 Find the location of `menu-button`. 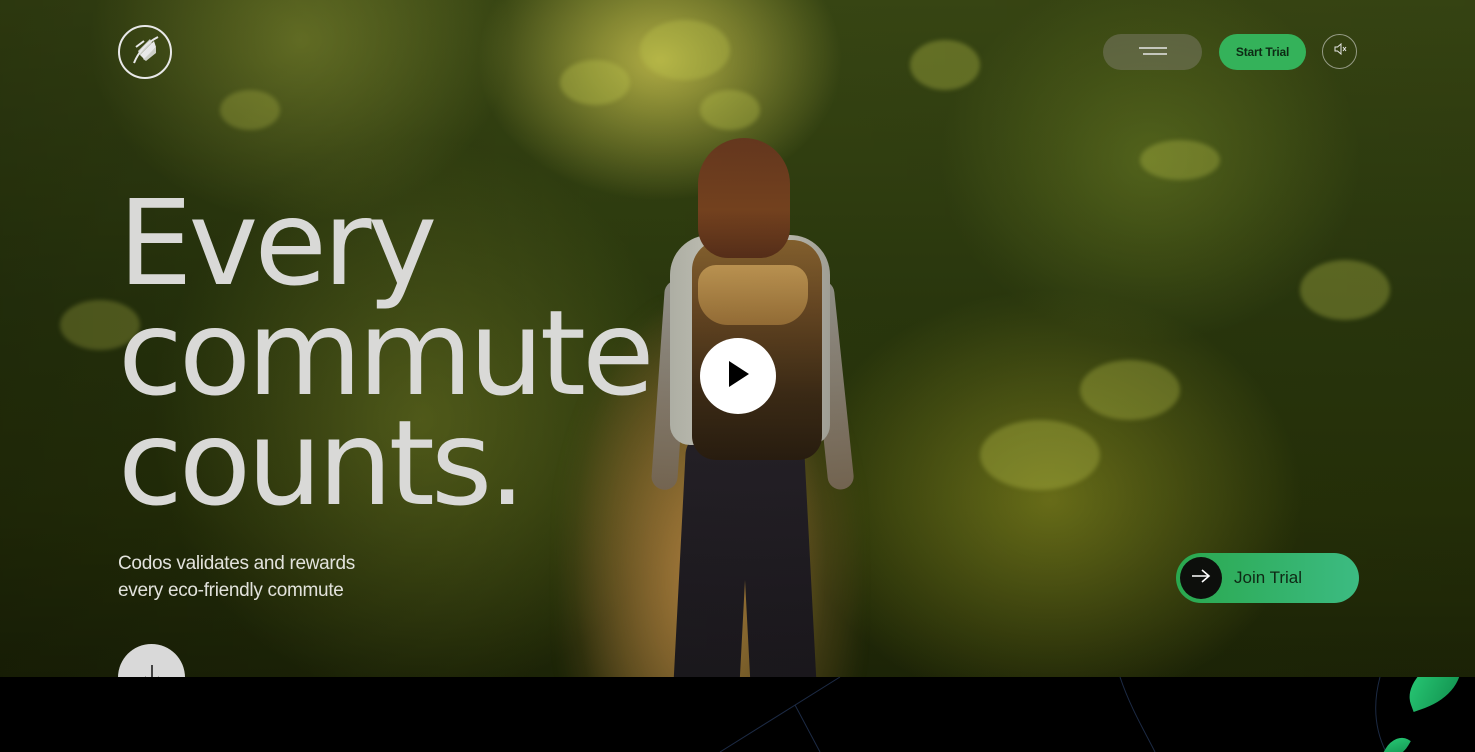

menu-button is located at coordinates (1152, 52).